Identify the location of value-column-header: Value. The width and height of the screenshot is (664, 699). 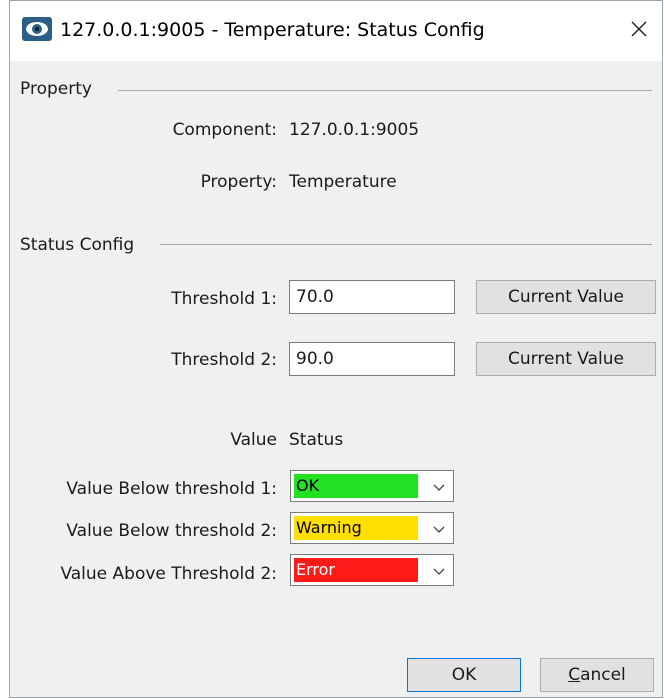
(253, 440).